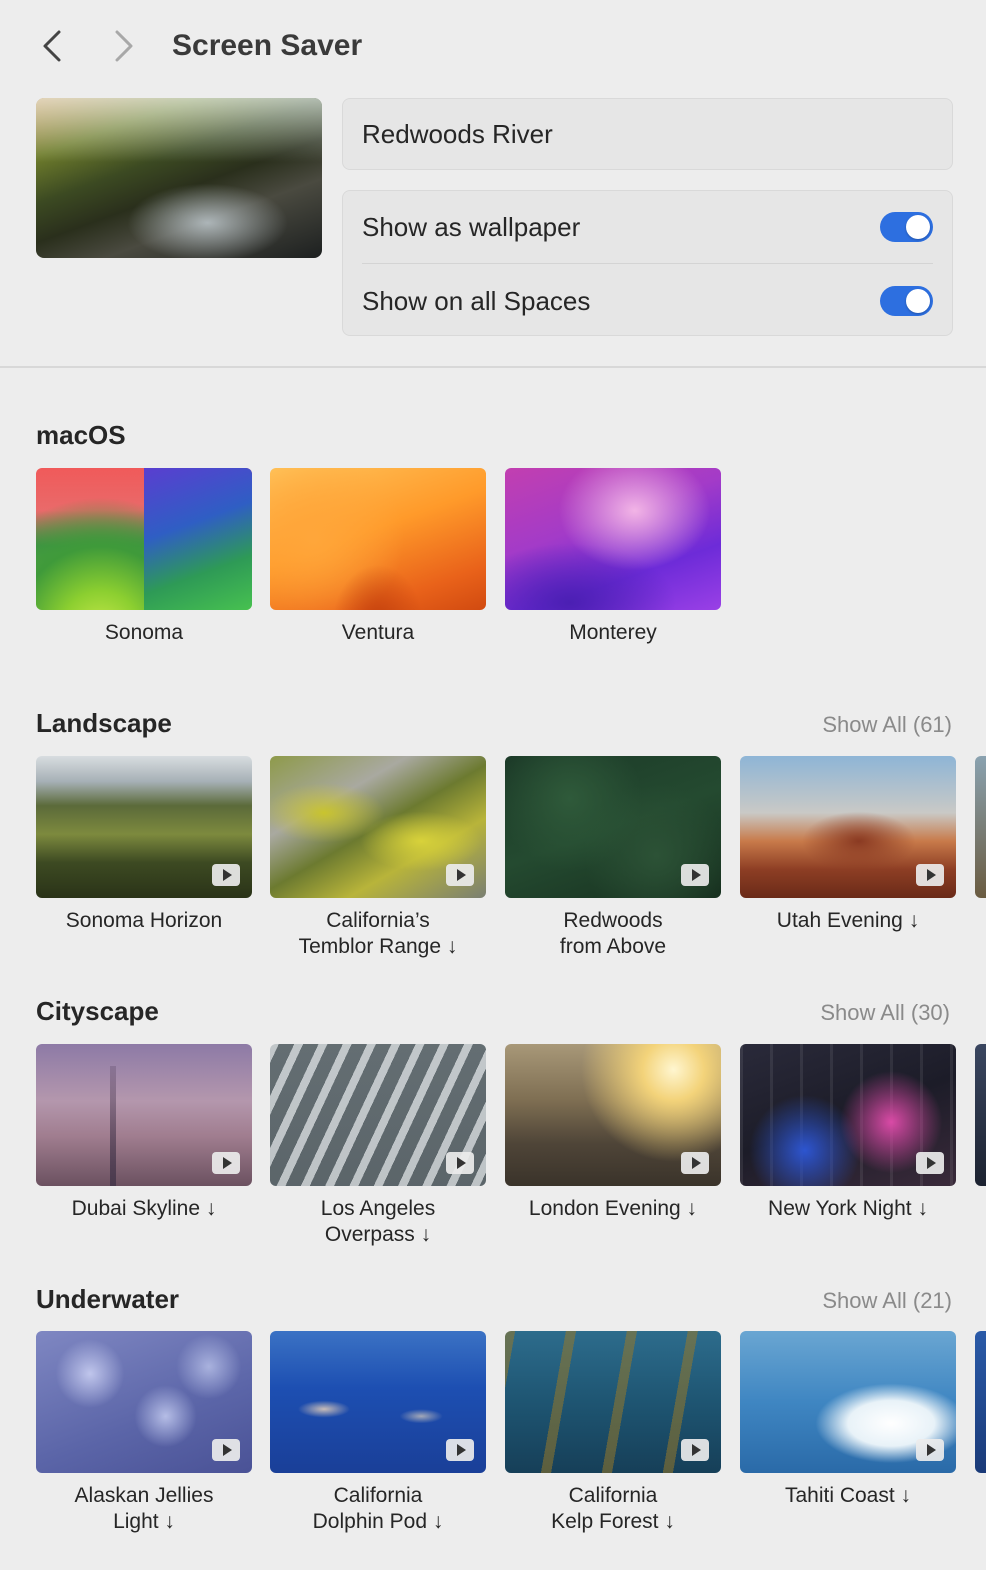  I want to click on tile-caption: Redwoods from Above, so click(613, 933).